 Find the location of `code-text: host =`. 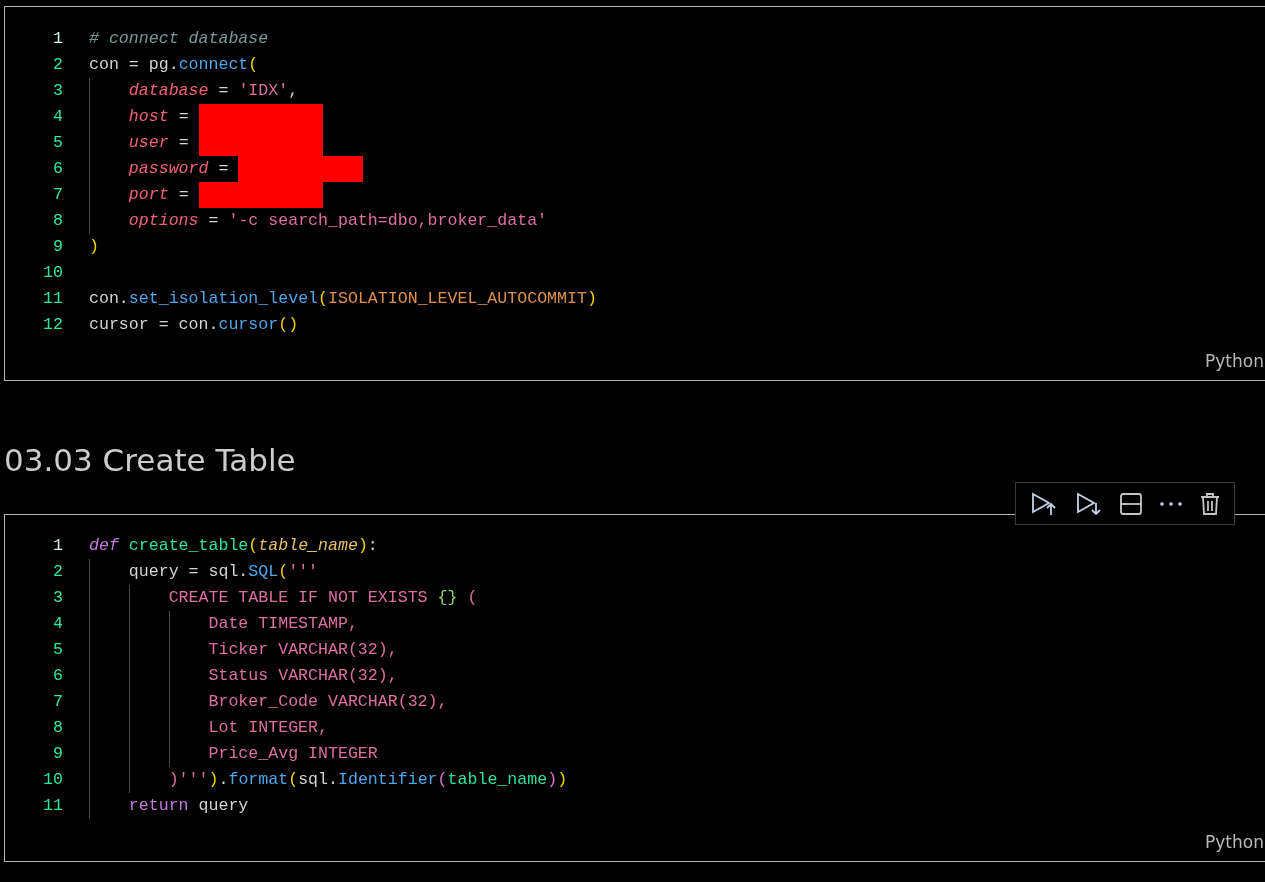

code-text: host = is located at coordinates (159, 116).